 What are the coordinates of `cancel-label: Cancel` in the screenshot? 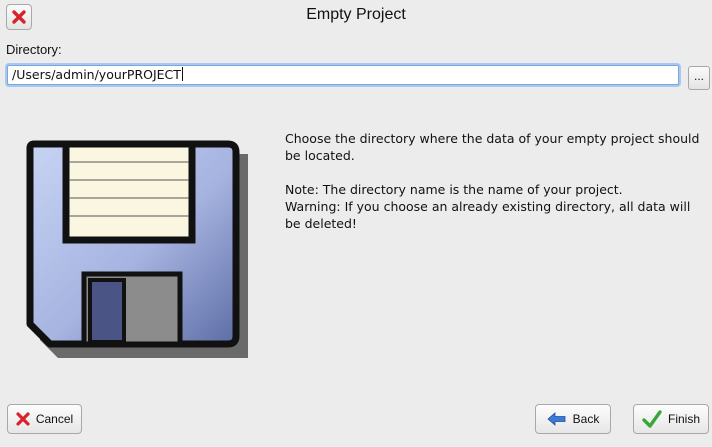 It's located at (54, 419).